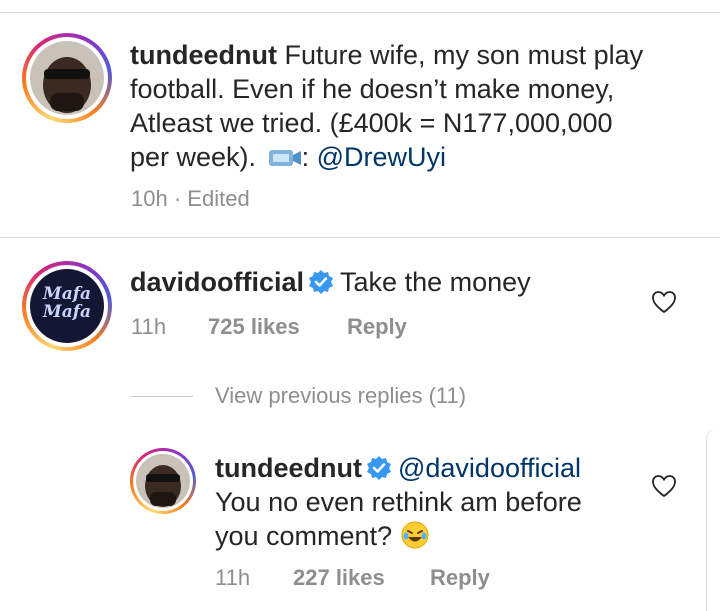 Image resolution: width=720 pixels, height=611 pixels. Describe the element at coordinates (285, 161) in the screenshot. I see `tv-camera-icon` at that location.